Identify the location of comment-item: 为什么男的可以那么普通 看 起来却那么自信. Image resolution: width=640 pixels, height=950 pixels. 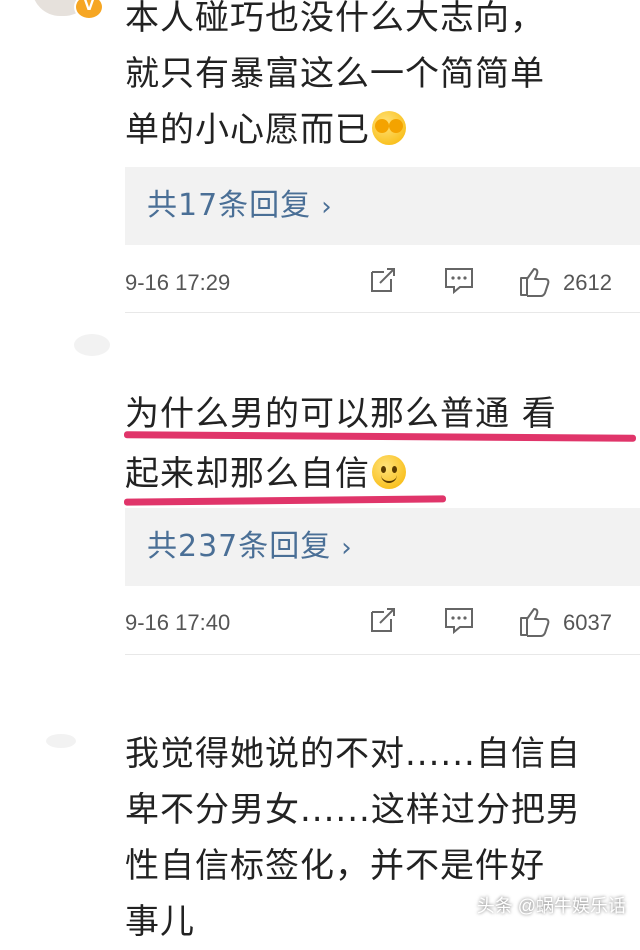
(375, 444).